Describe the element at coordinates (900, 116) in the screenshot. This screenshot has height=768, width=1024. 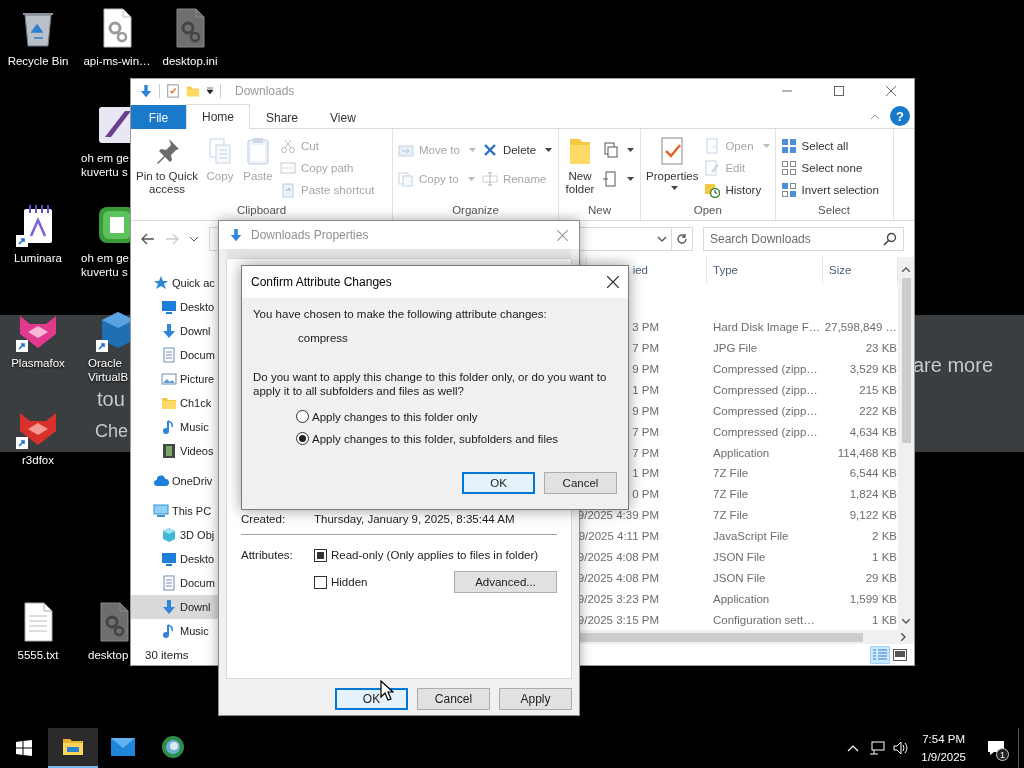
I see `help-button: ?` at that location.